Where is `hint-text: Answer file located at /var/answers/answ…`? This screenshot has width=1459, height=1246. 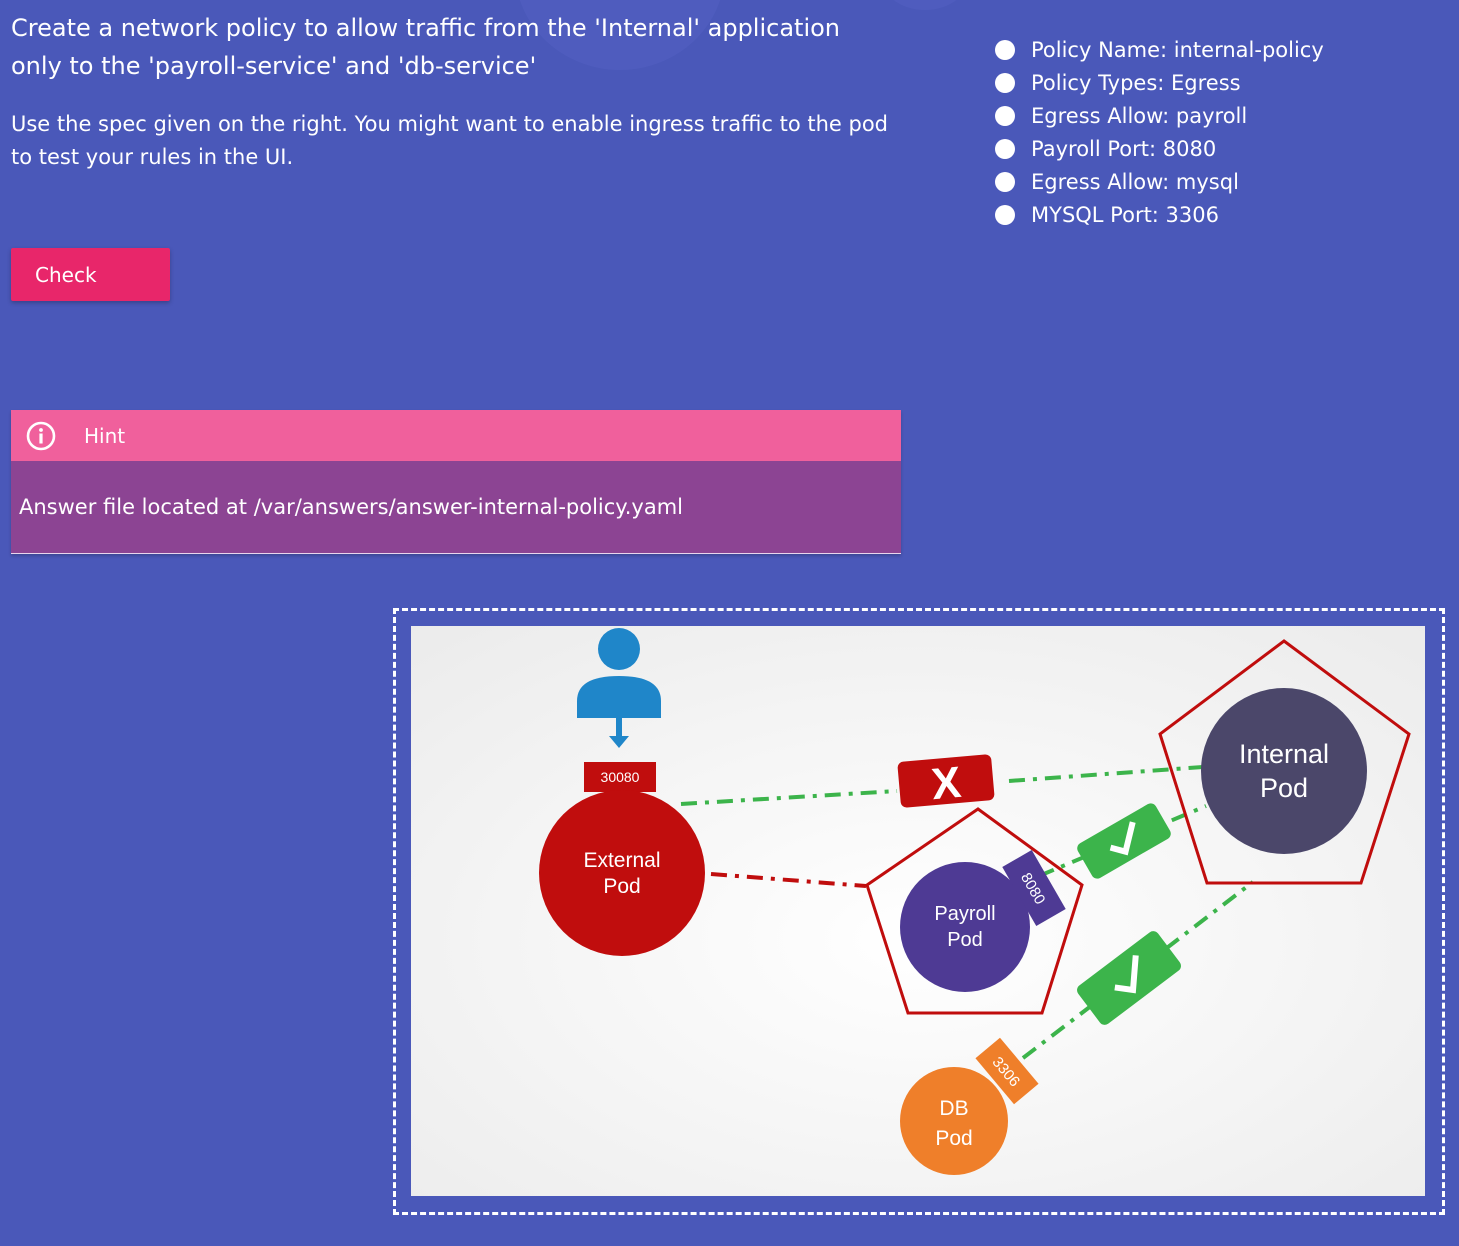
hint-text: Answer file located at /var/answers/answ… is located at coordinates (351, 507).